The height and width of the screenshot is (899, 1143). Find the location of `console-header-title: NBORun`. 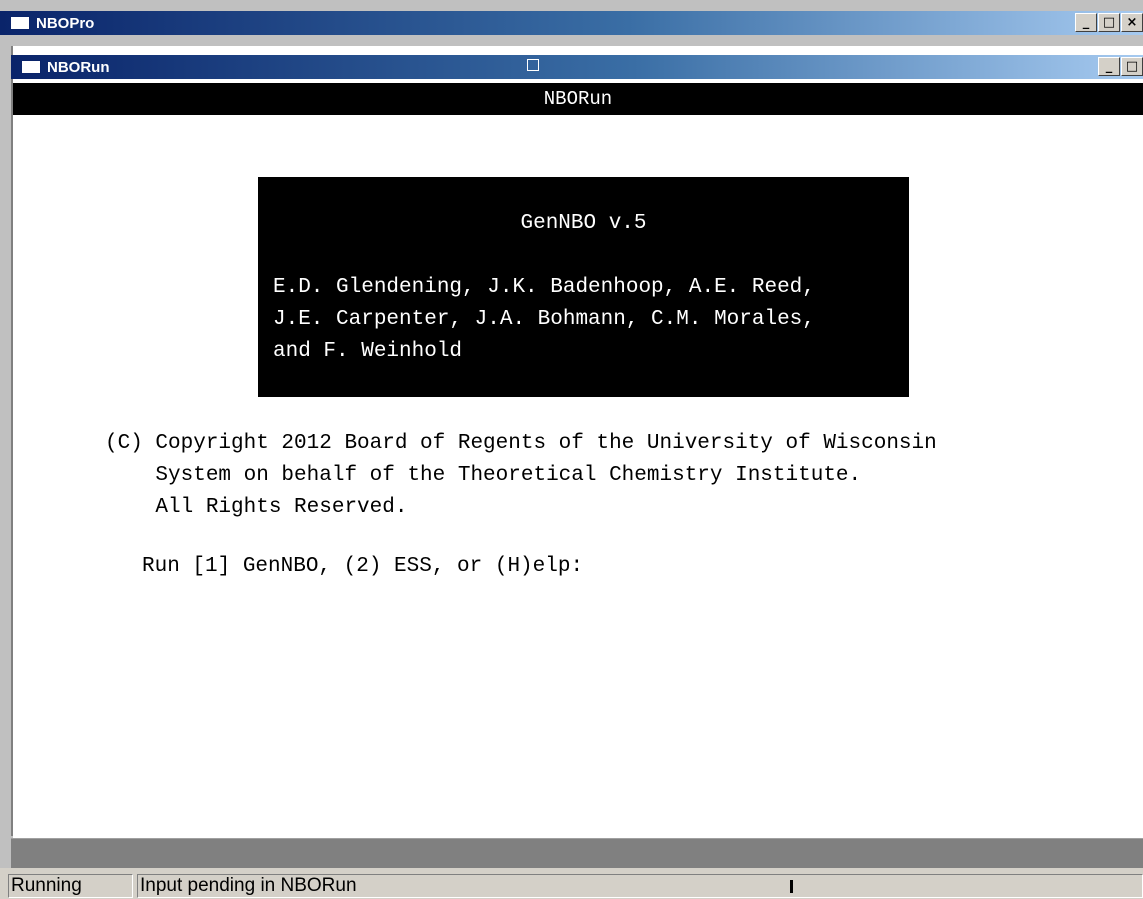

console-header-title: NBORun is located at coordinates (578, 99).